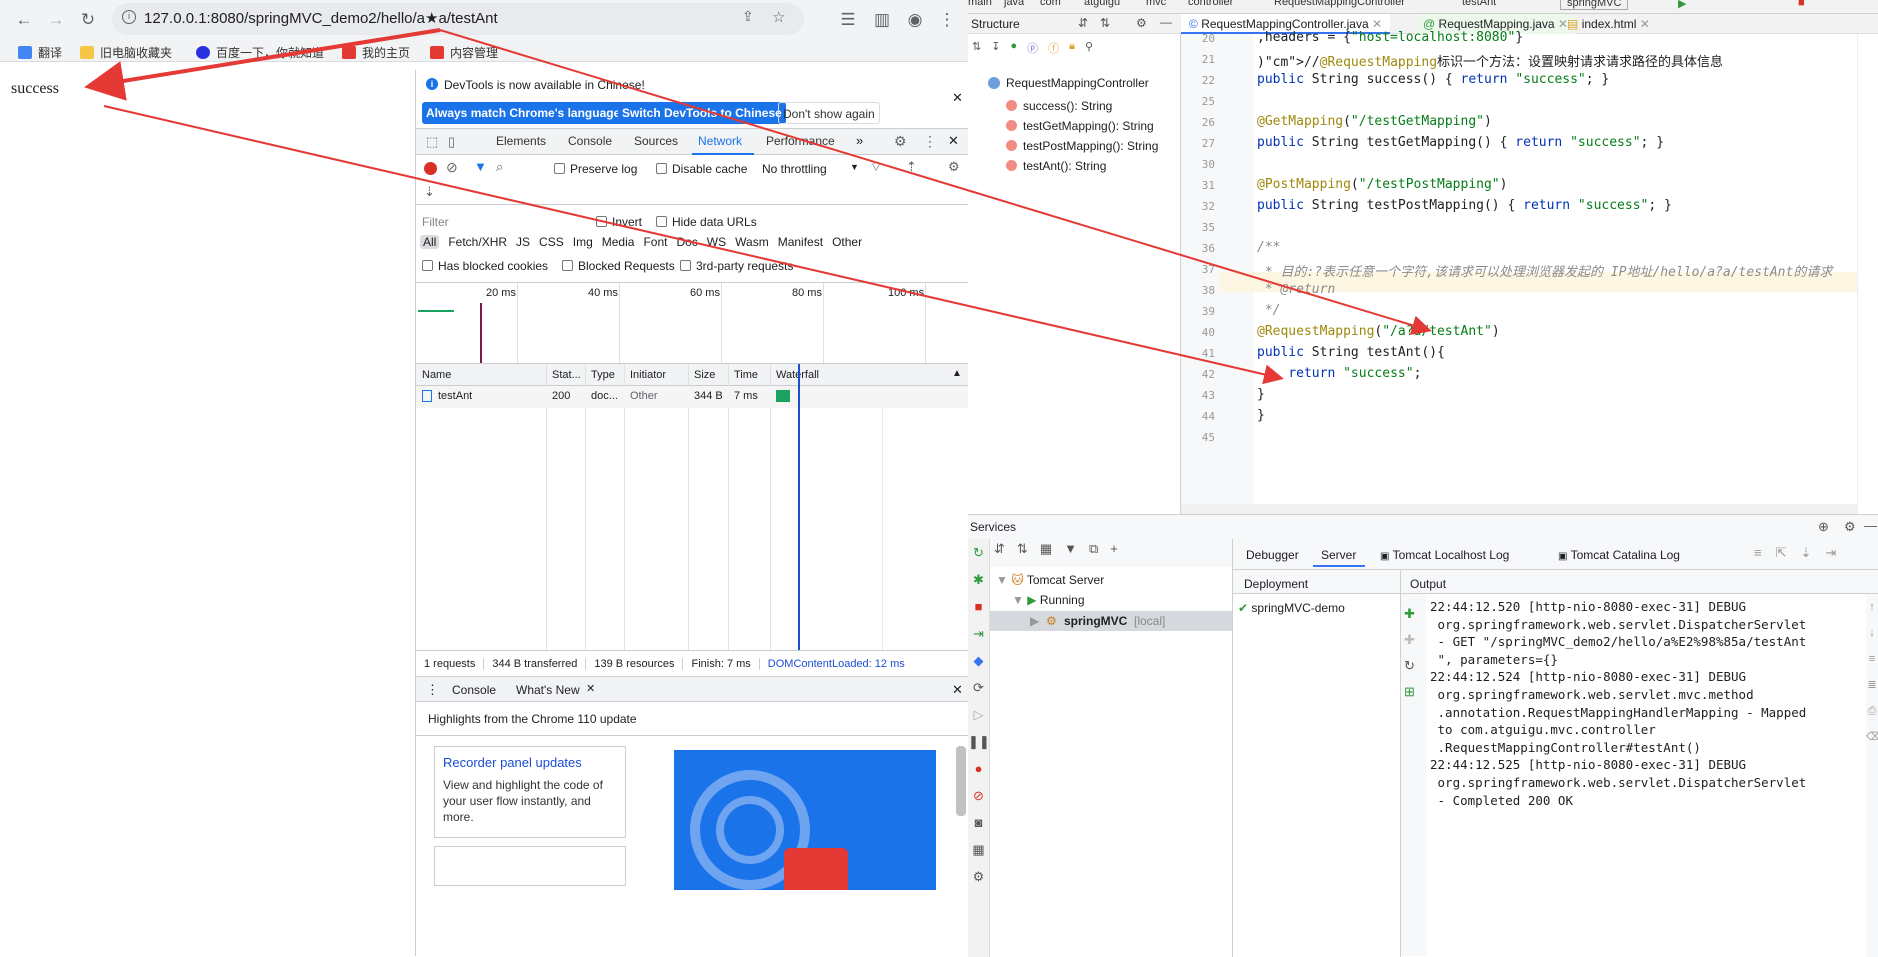 Image resolution: width=1878 pixels, height=957 pixels. What do you see at coordinates (847, 242) in the screenshot?
I see `type-filter-other: Other` at bounding box center [847, 242].